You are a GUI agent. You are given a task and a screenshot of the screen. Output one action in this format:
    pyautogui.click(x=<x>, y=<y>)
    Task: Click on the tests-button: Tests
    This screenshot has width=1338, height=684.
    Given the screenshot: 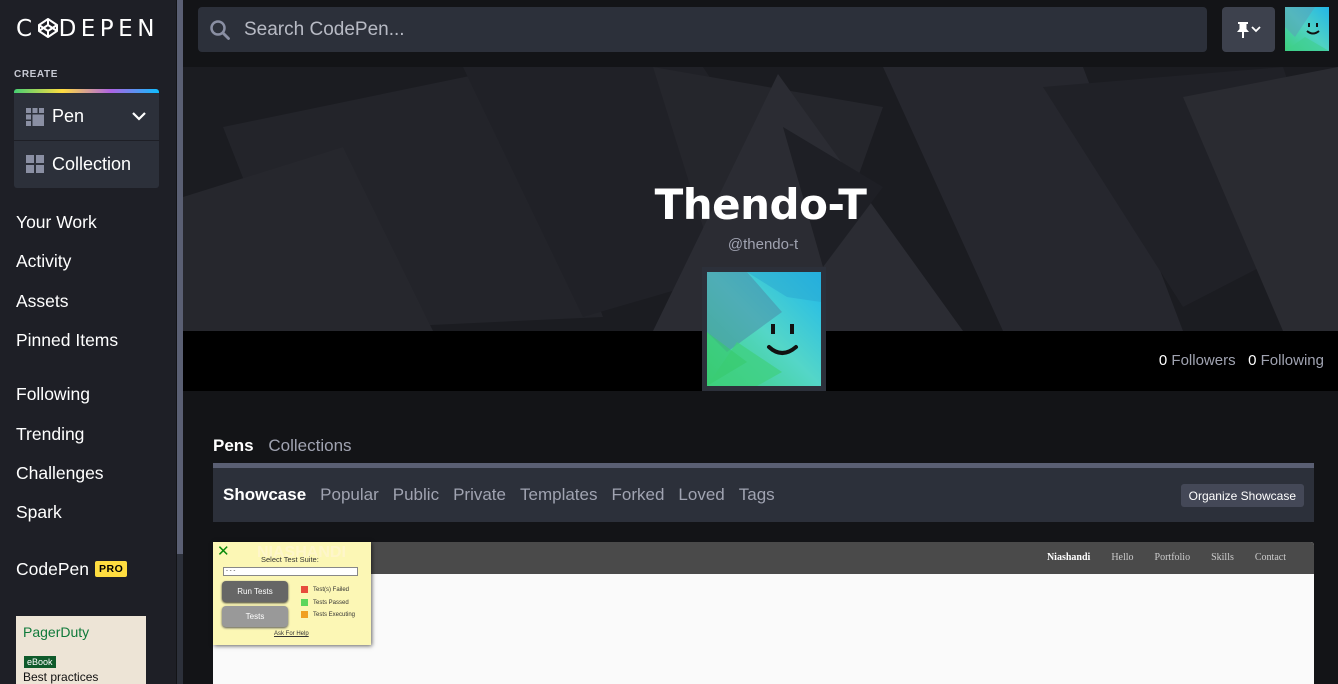 What is the action you would take?
    pyautogui.click(x=255, y=616)
    